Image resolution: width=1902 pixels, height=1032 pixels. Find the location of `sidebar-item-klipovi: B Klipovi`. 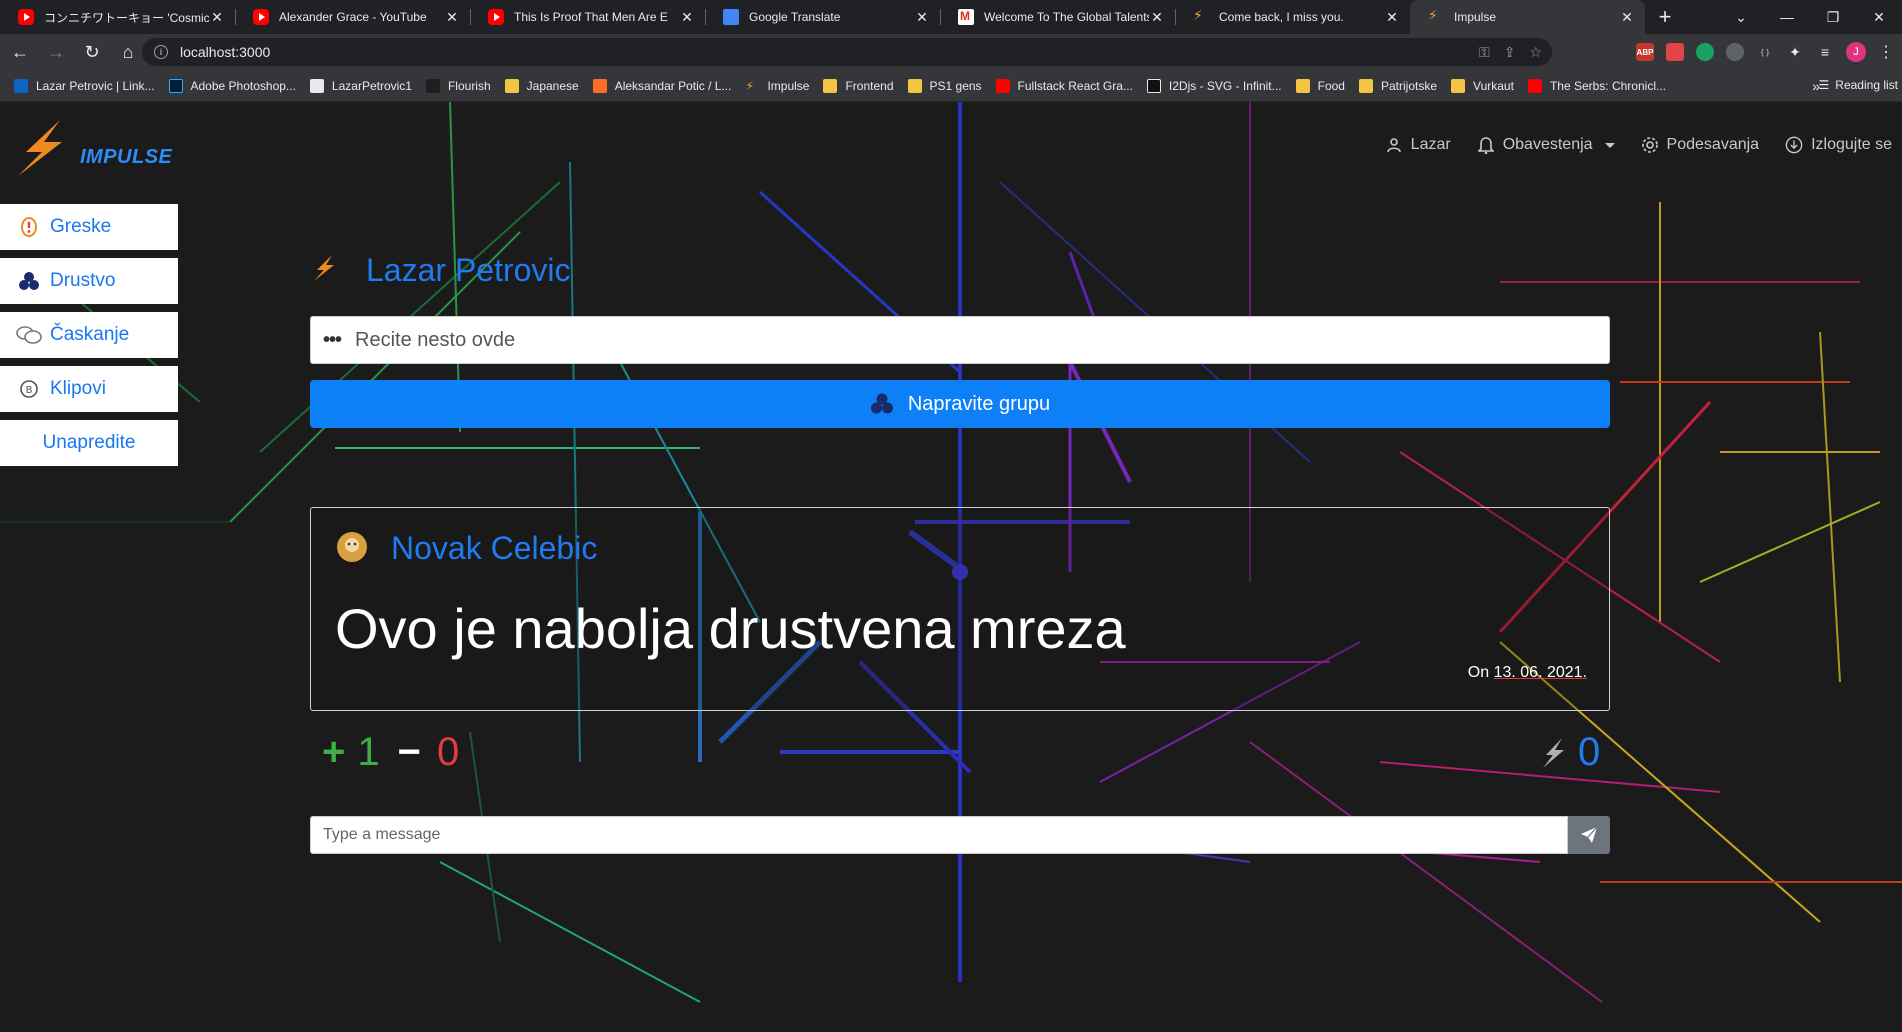

sidebar-item-klipovi: B Klipovi is located at coordinates (89, 389).